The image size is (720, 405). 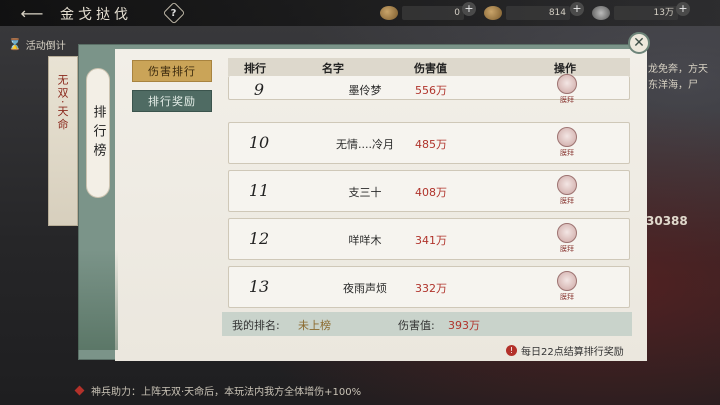 What do you see at coordinates (174, 13) in the screenshot?
I see `help-icon: ?` at bounding box center [174, 13].